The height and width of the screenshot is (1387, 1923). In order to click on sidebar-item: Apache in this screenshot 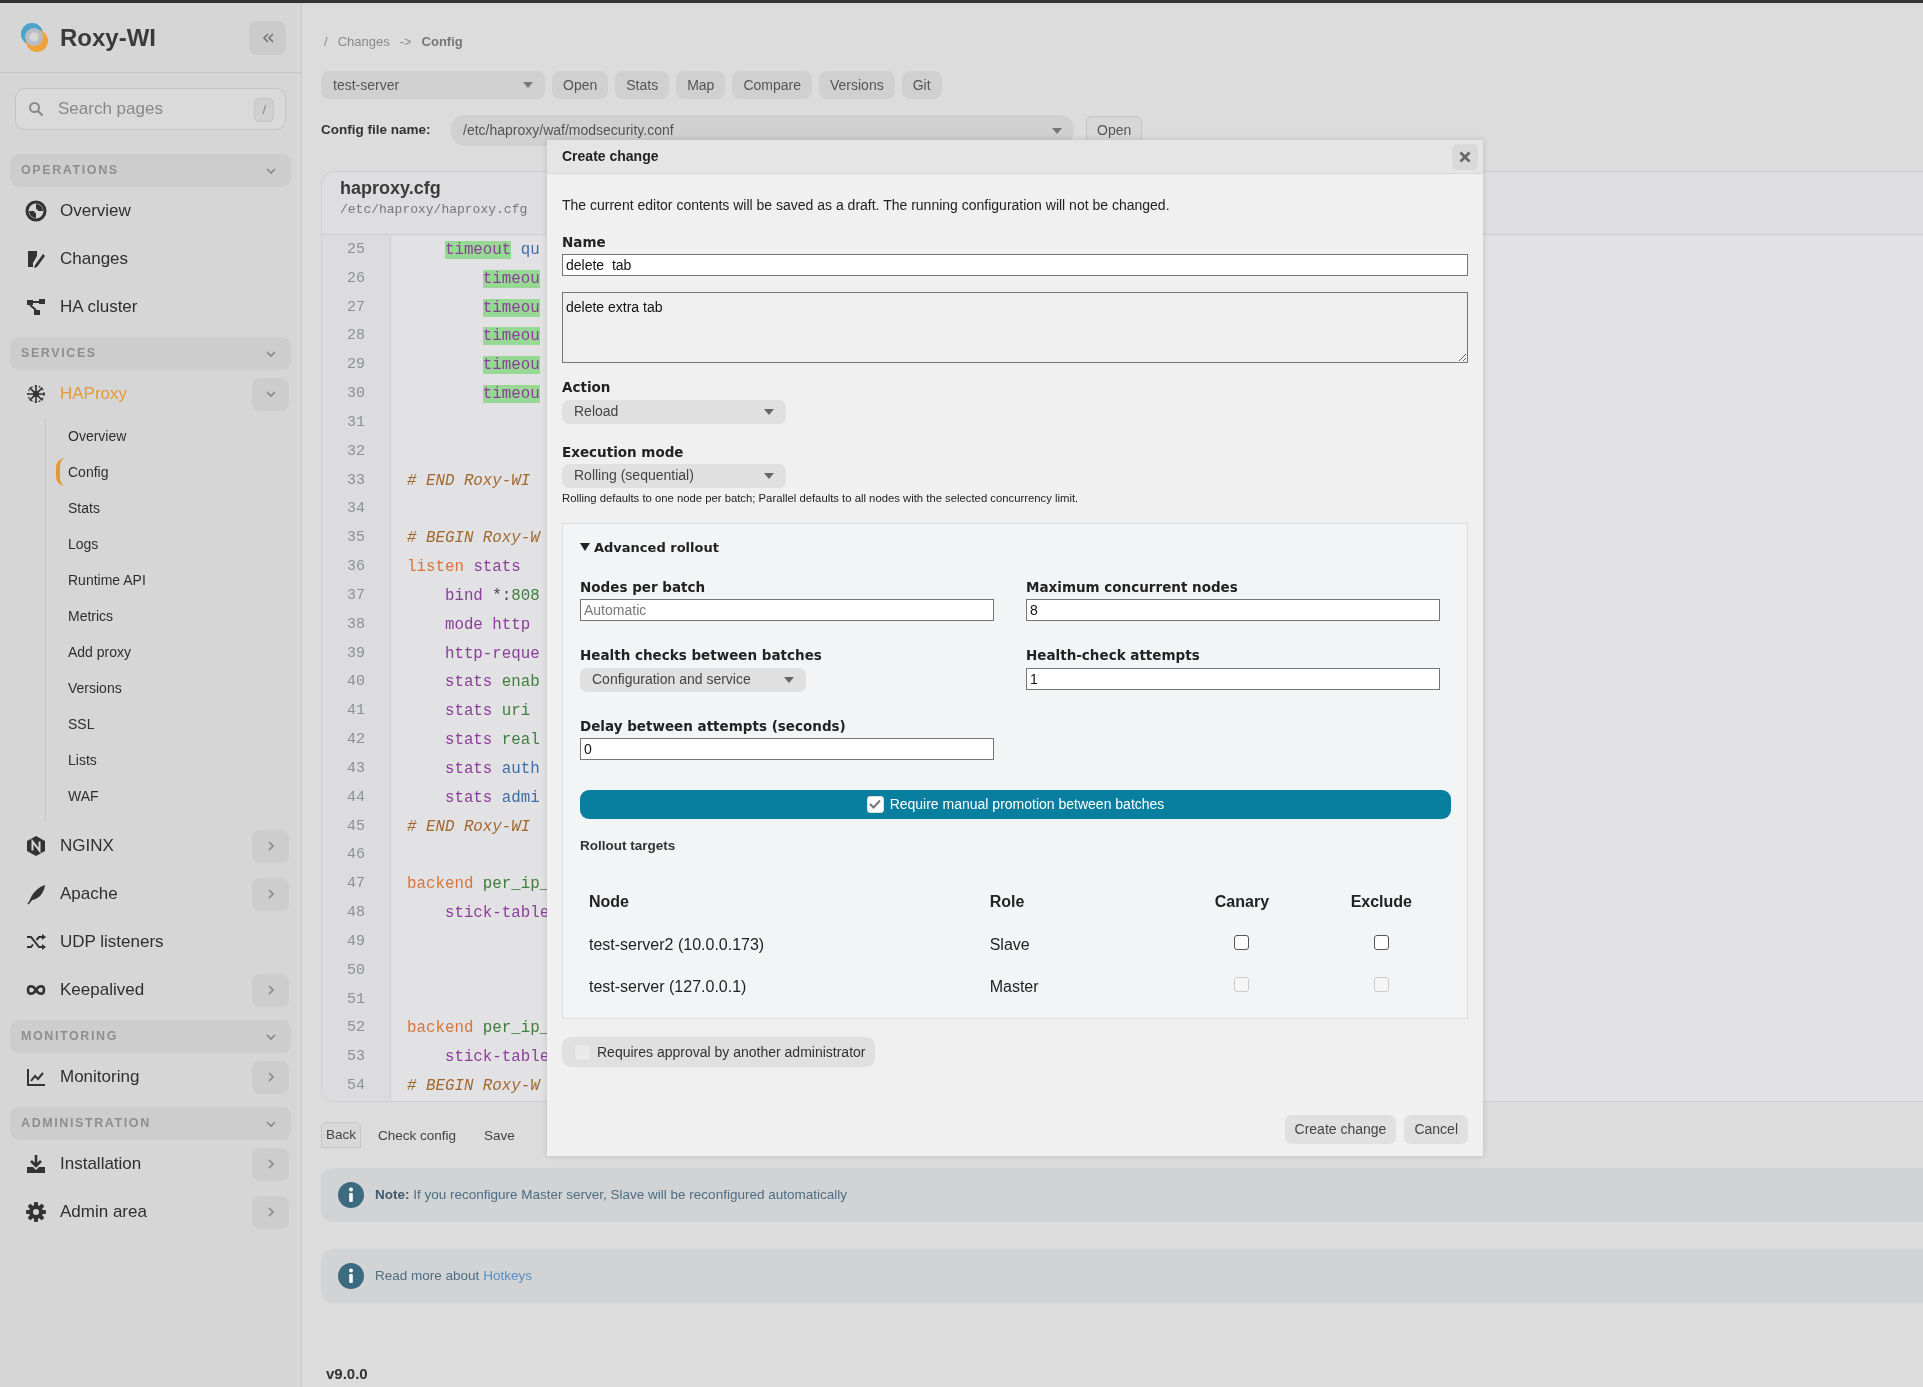, I will do `click(71, 894)`.